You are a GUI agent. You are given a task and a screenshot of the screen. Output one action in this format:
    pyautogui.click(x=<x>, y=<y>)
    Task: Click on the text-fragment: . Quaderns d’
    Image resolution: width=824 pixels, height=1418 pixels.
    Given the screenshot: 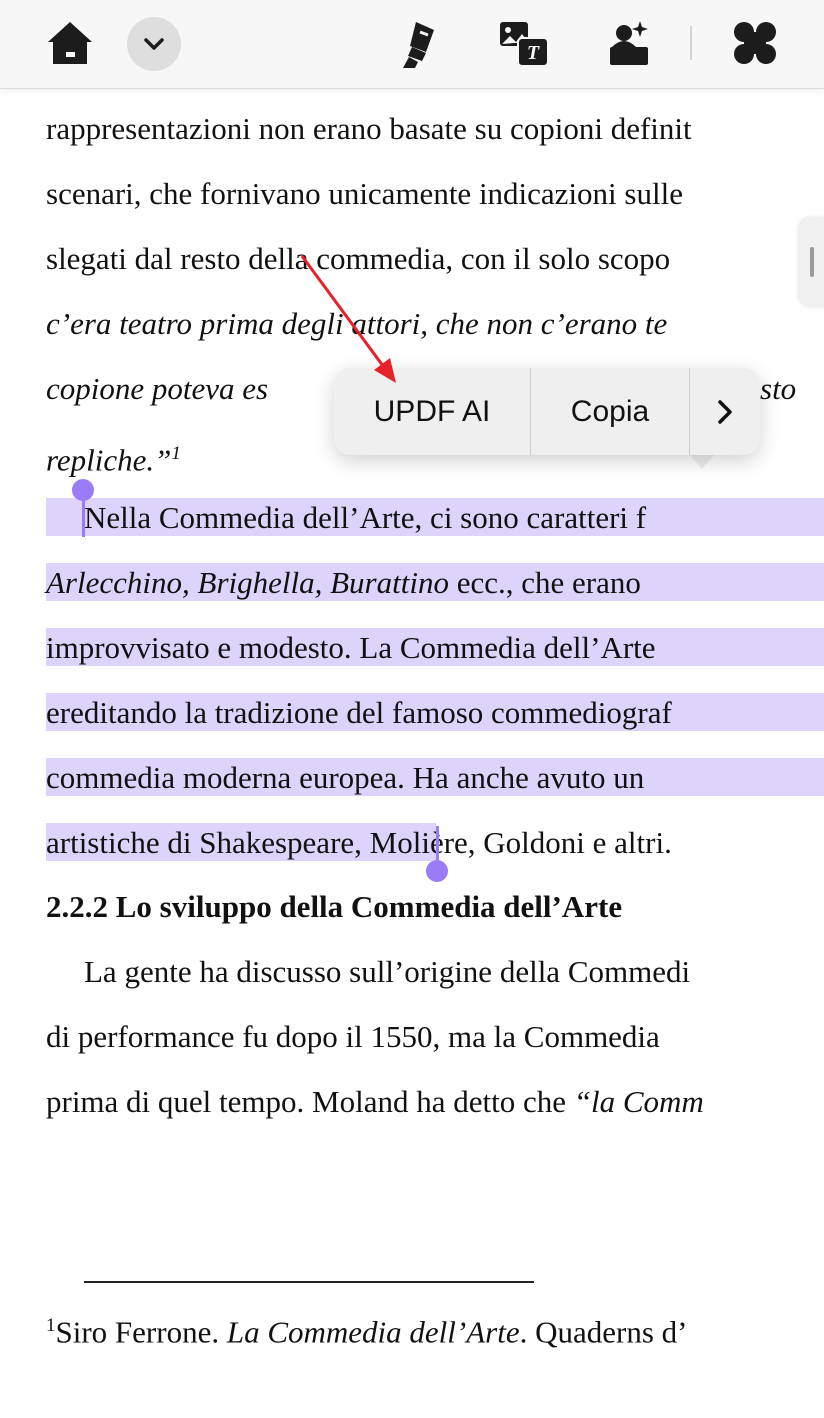 What is the action you would take?
    pyautogui.click(x=603, y=1332)
    